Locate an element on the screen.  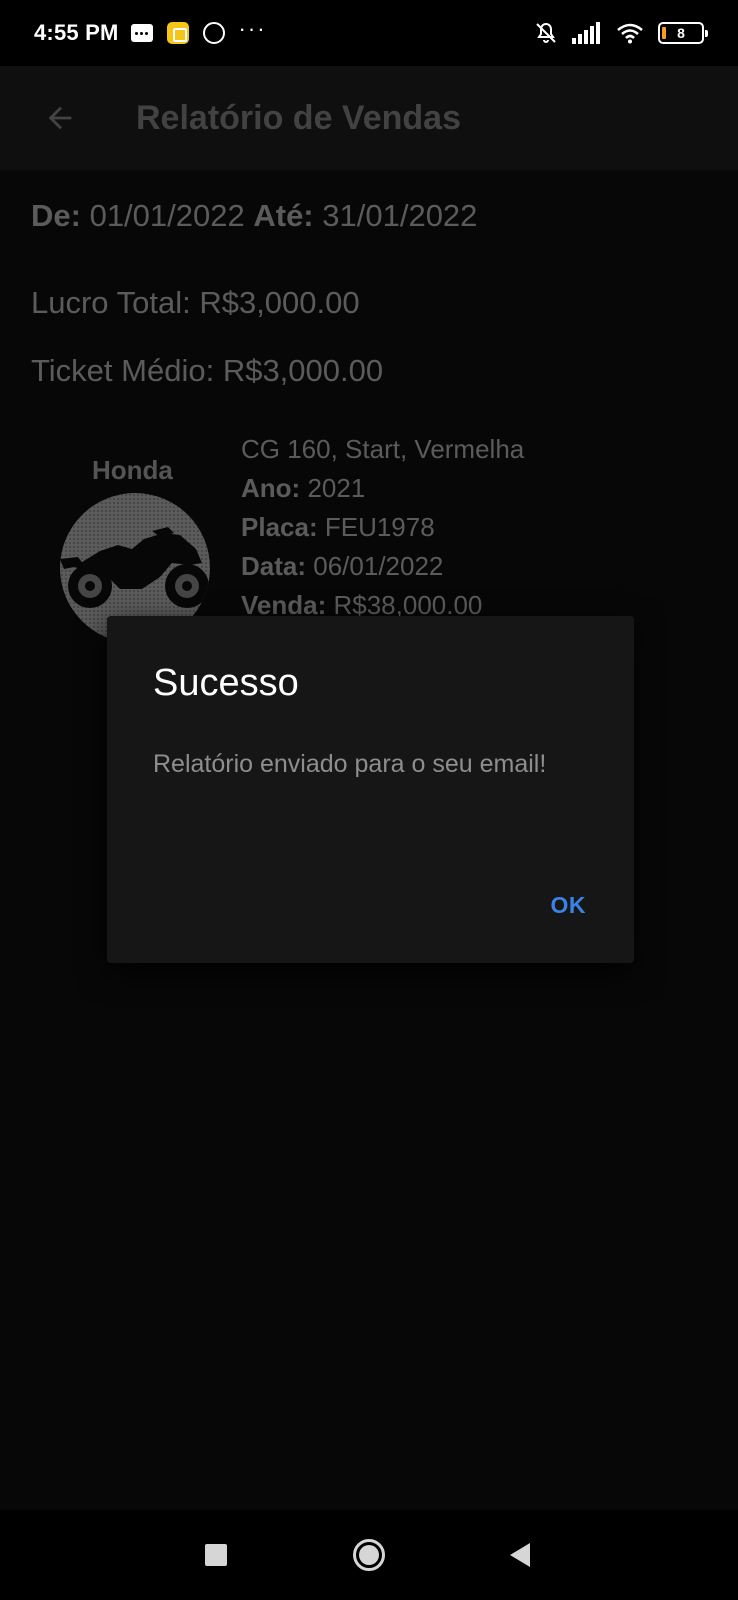
recents-button is located at coordinates (216, 1555).